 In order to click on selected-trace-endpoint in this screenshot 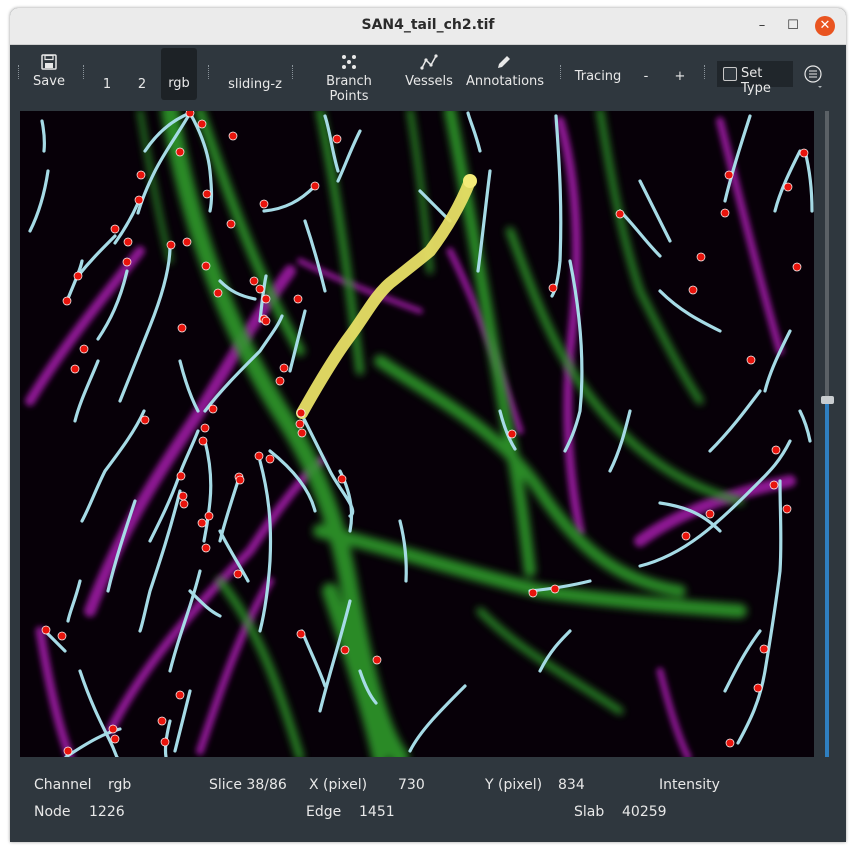, I will do `click(470, 181)`.